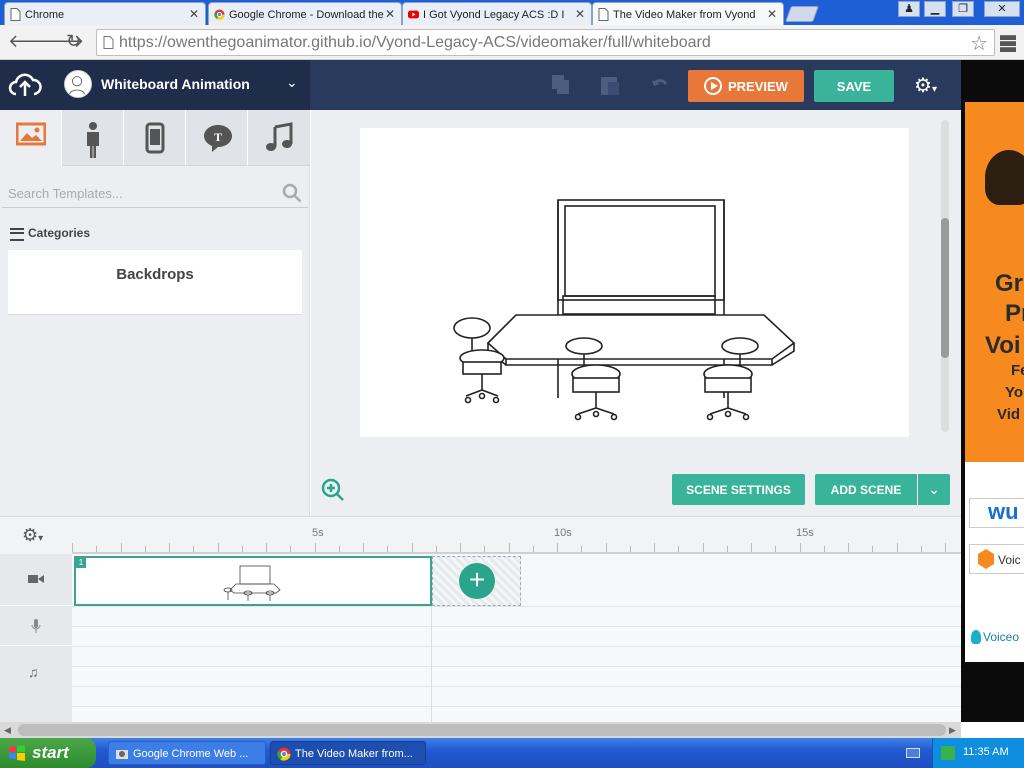  I want to click on scroll-left-icon: ◀, so click(7, 730).